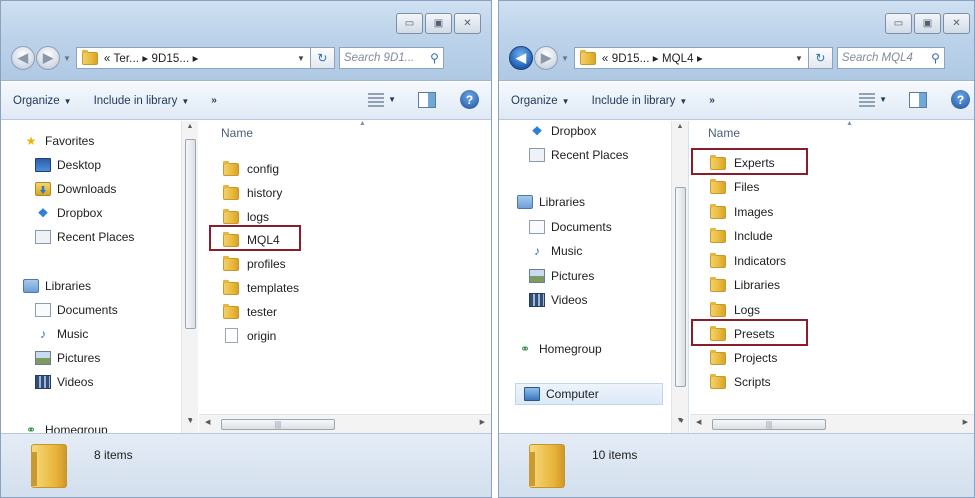 Image resolution: width=975 pixels, height=498 pixels. What do you see at coordinates (735, 309) in the screenshot?
I see `list-item: Logs` at bounding box center [735, 309].